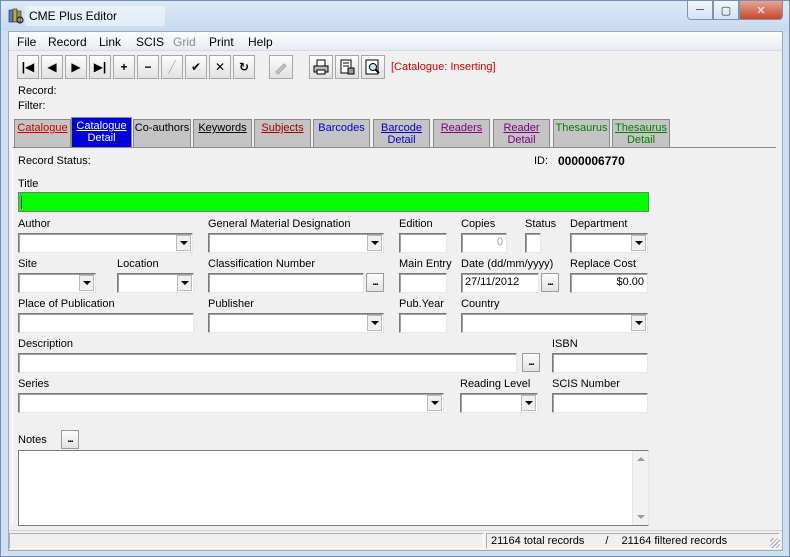  I want to click on gmd-label: General Material Designation, so click(279, 224).